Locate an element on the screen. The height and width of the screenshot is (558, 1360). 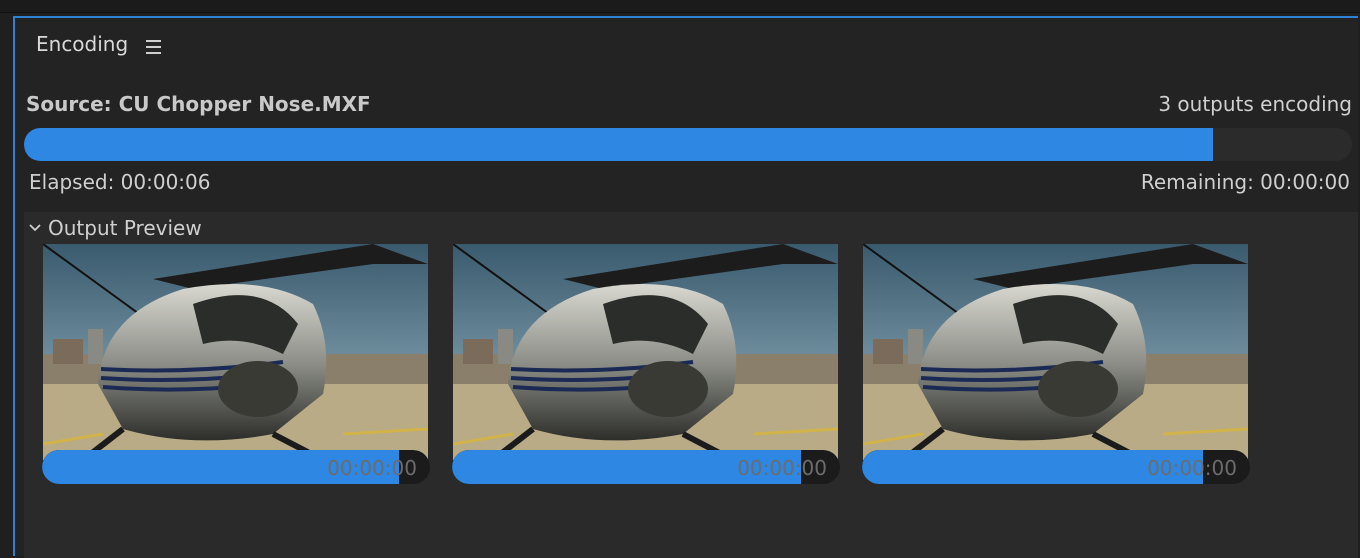
hamburger-menu-icon is located at coordinates (154, 47).